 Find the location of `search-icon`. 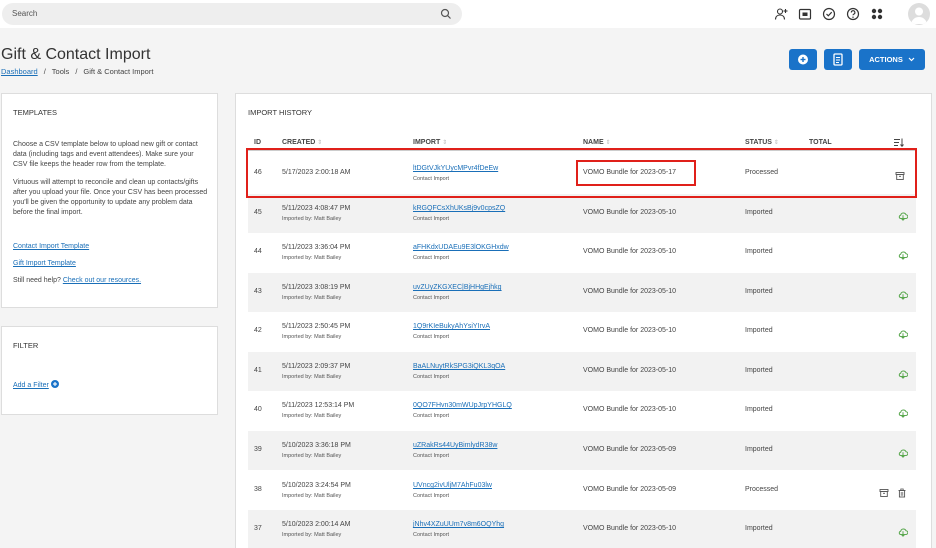

search-icon is located at coordinates (446, 14).